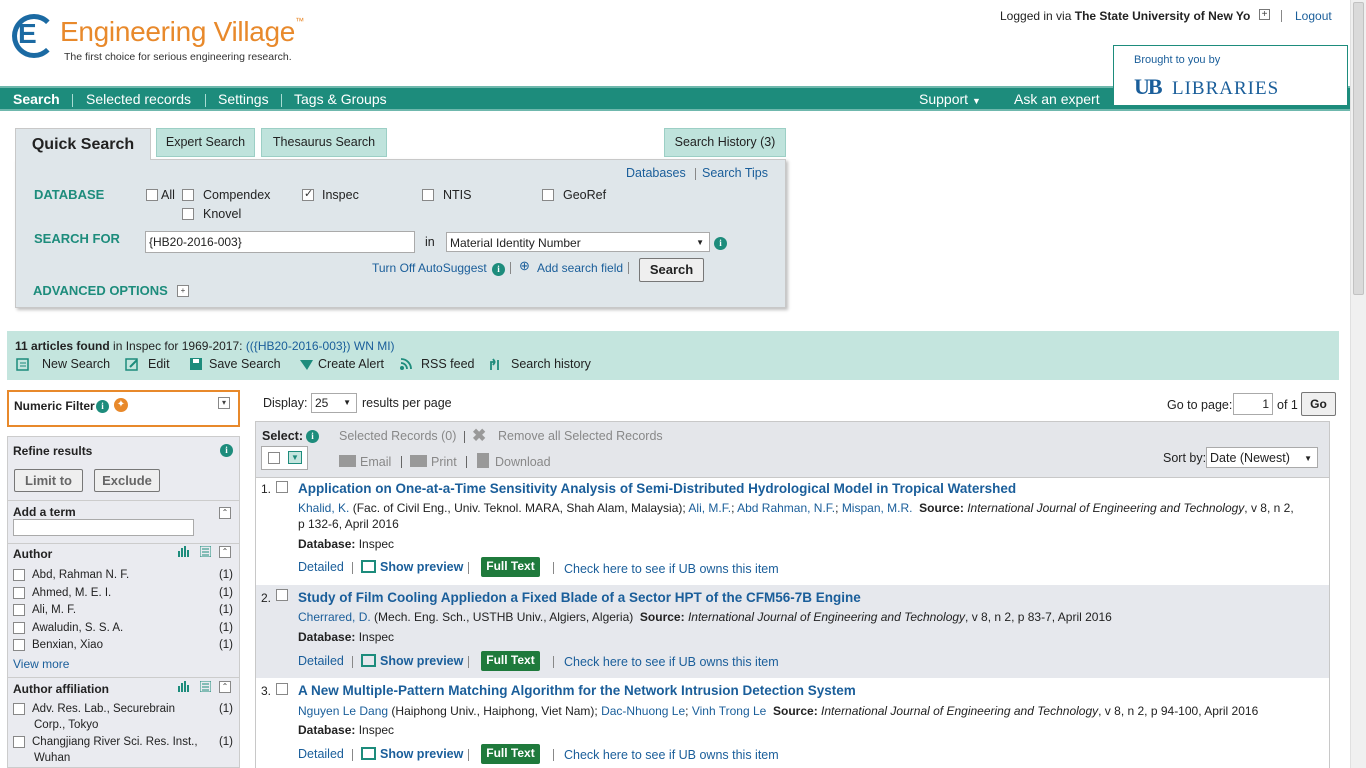 This screenshot has width=1366, height=768. I want to click on logout-link: Logout, so click(1313, 16).